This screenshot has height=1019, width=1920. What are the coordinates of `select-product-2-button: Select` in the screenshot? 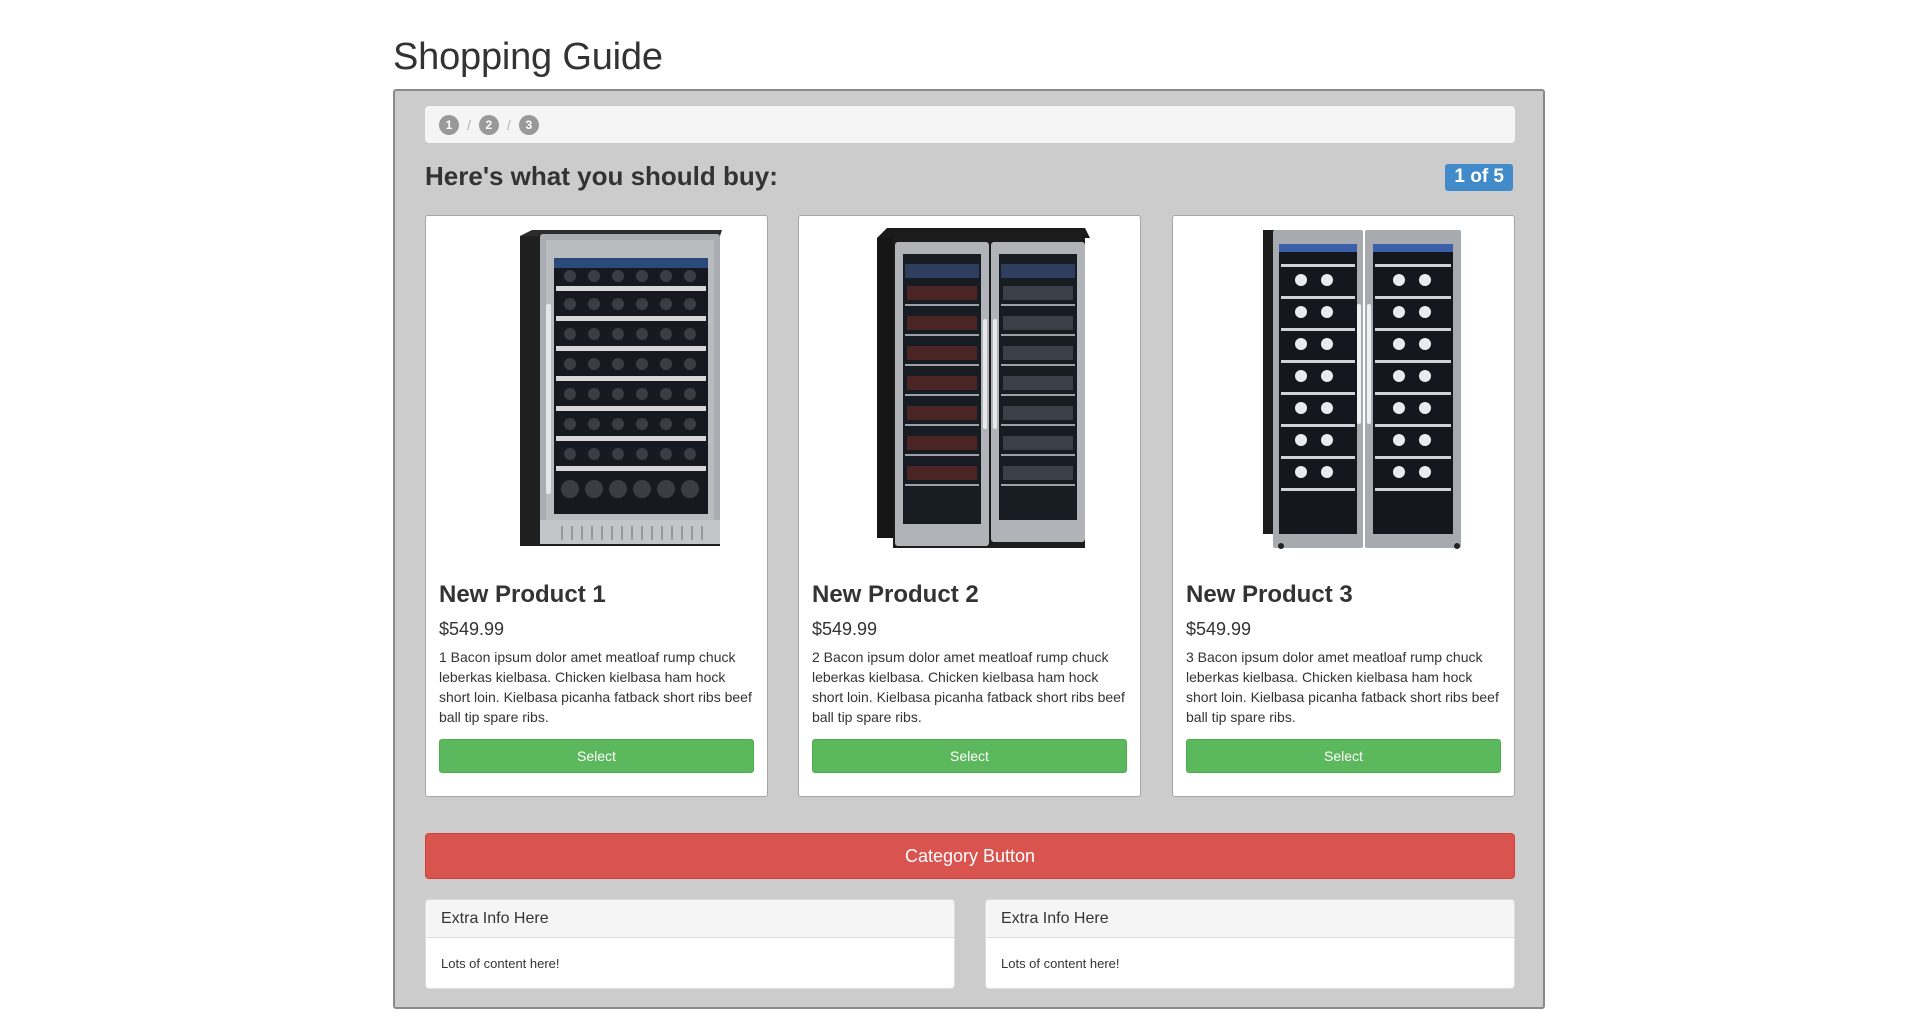 It's located at (969, 756).